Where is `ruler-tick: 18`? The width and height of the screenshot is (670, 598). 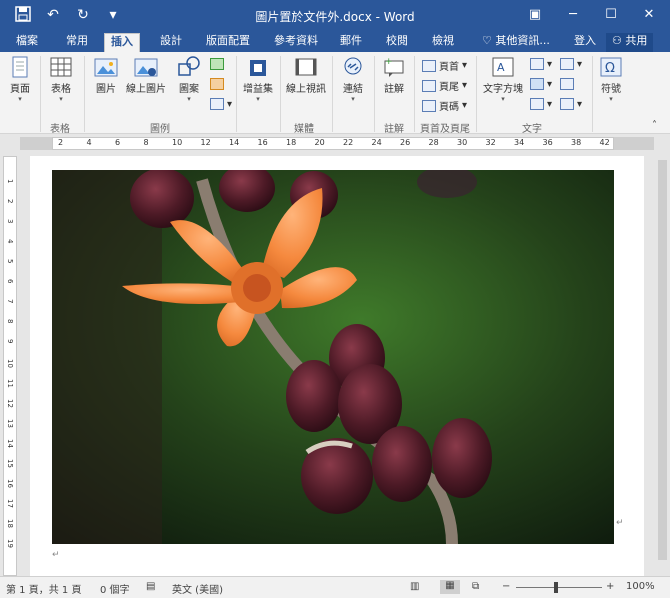
ruler-tick: 18 is located at coordinates (291, 142).